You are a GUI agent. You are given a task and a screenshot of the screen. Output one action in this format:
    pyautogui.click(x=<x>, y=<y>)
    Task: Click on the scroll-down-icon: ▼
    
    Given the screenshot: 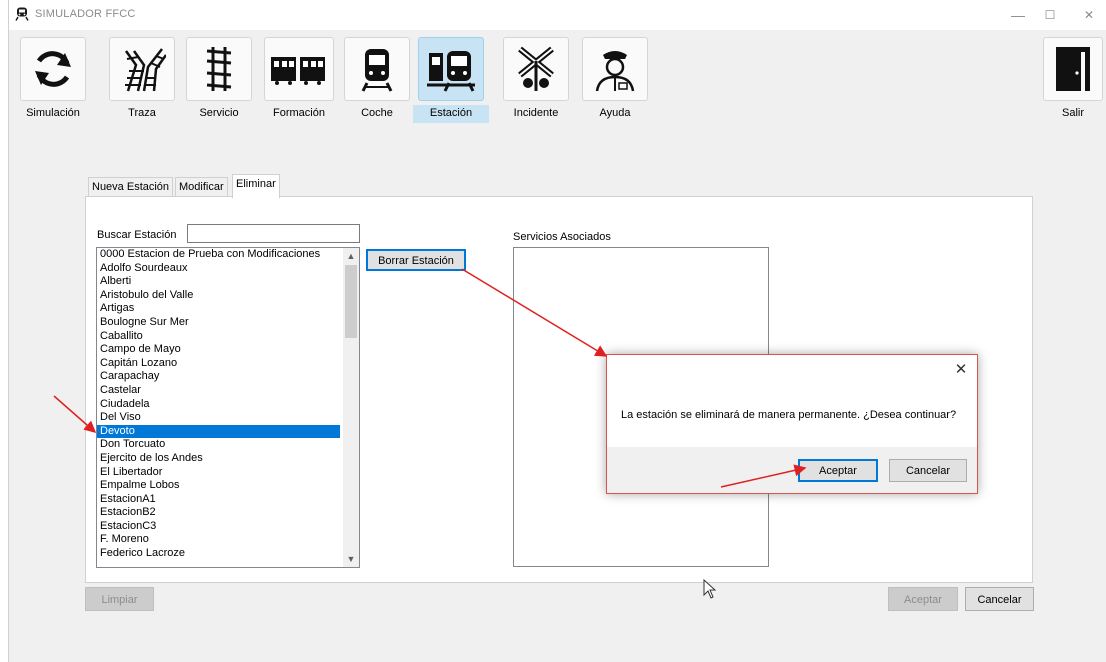 What is the action you would take?
    pyautogui.click(x=351, y=559)
    